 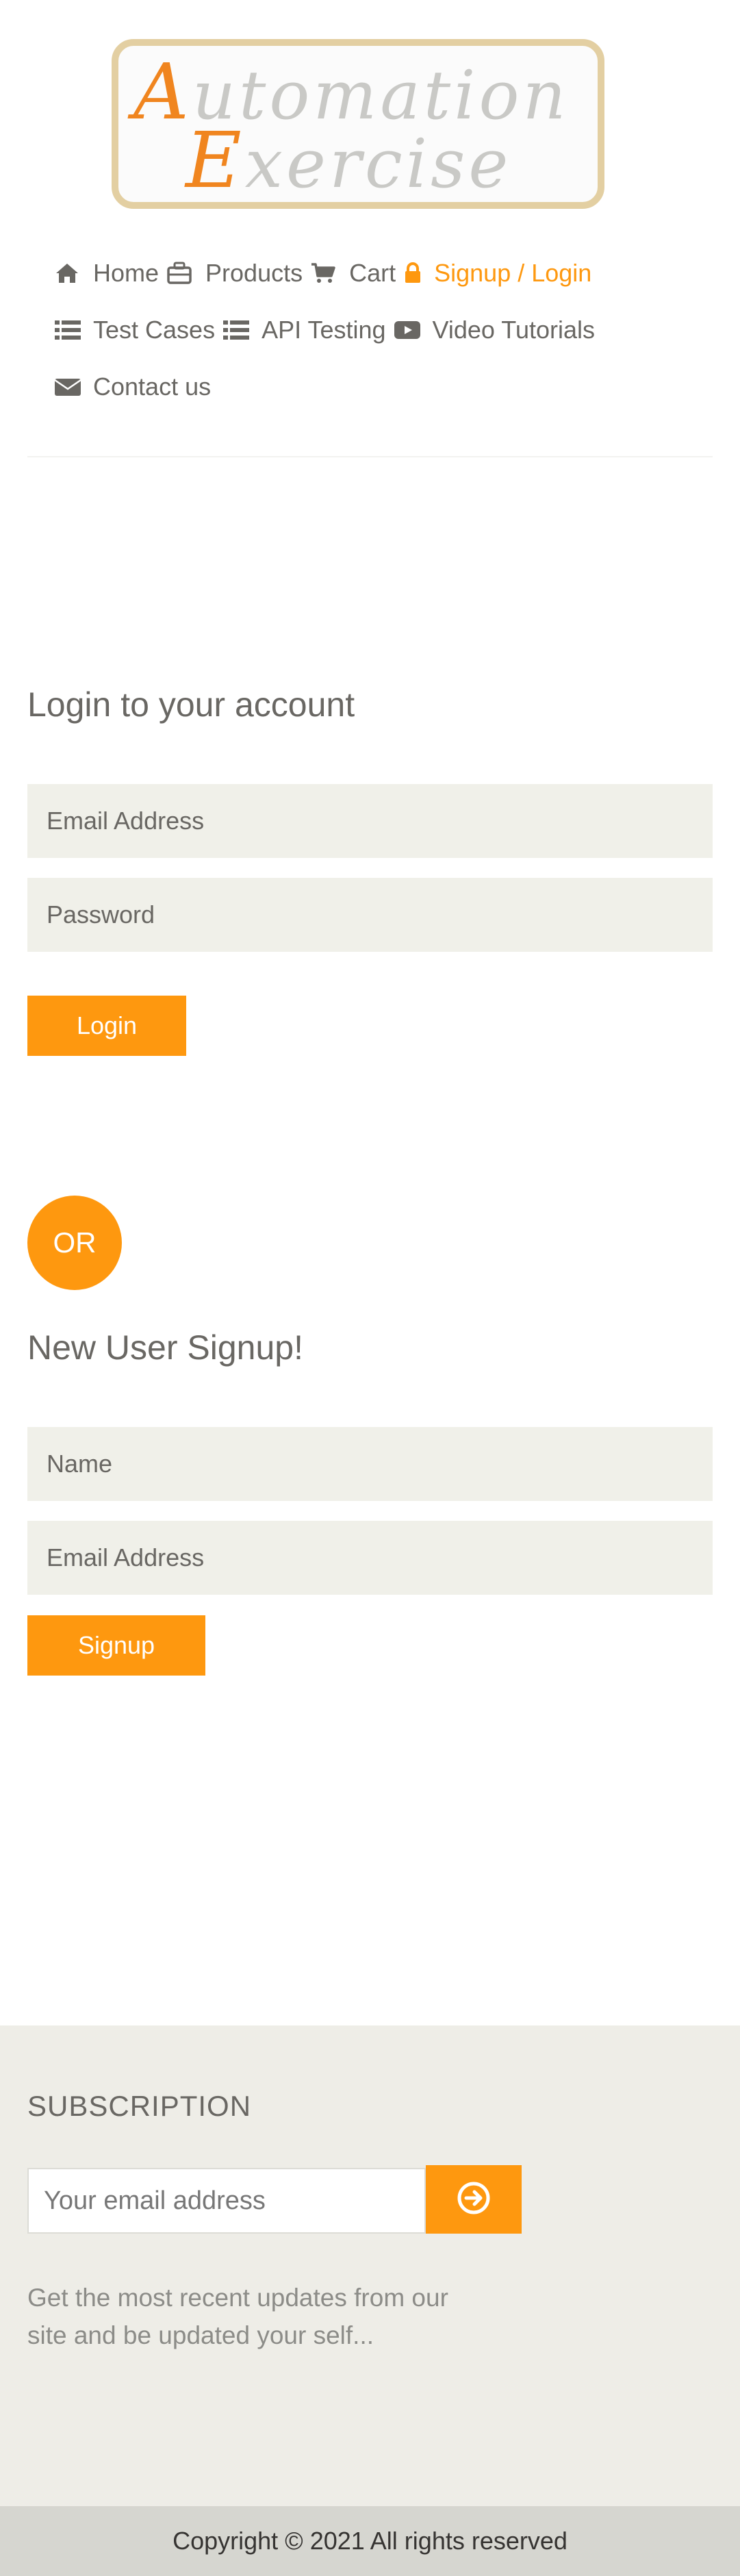 I want to click on subscription-title: SUBSCRIPTION, so click(x=139, y=2106).